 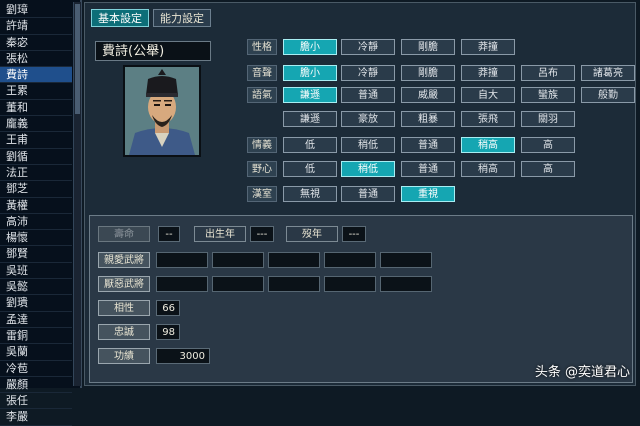 What do you see at coordinates (262, 234) in the screenshot?
I see `birth-year-value: ---` at bounding box center [262, 234].